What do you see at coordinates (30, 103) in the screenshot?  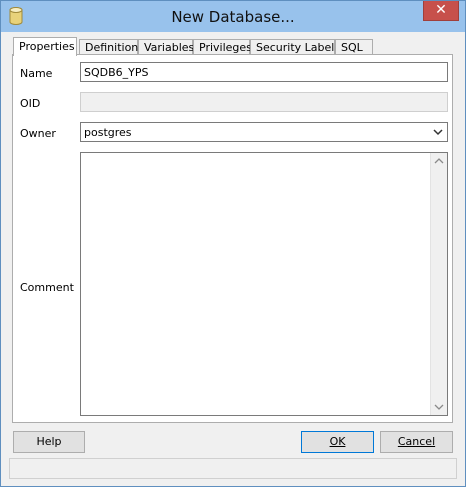 I see `oid-label: OID` at bounding box center [30, 103].